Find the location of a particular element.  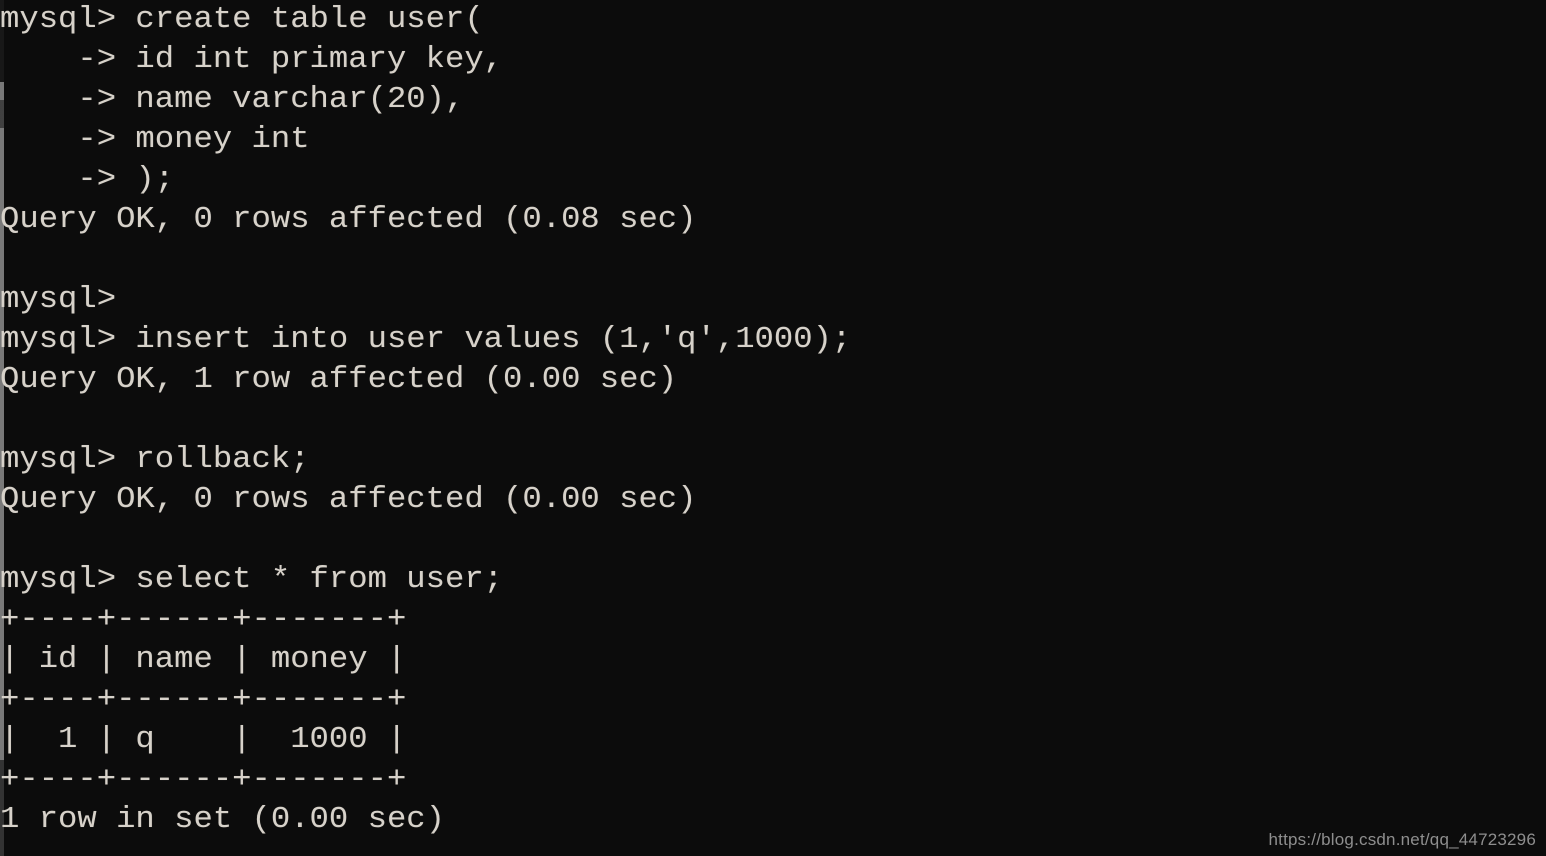

terminal-line: -> money int is located at coordinates (773, 140).